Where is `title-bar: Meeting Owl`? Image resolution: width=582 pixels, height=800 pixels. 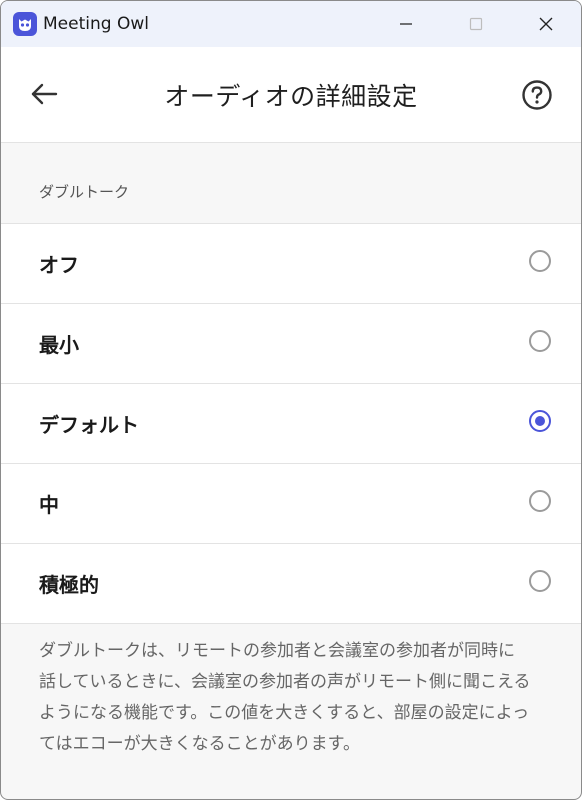
title-bar: Meeting Owl is located at coordinates (291, 24).